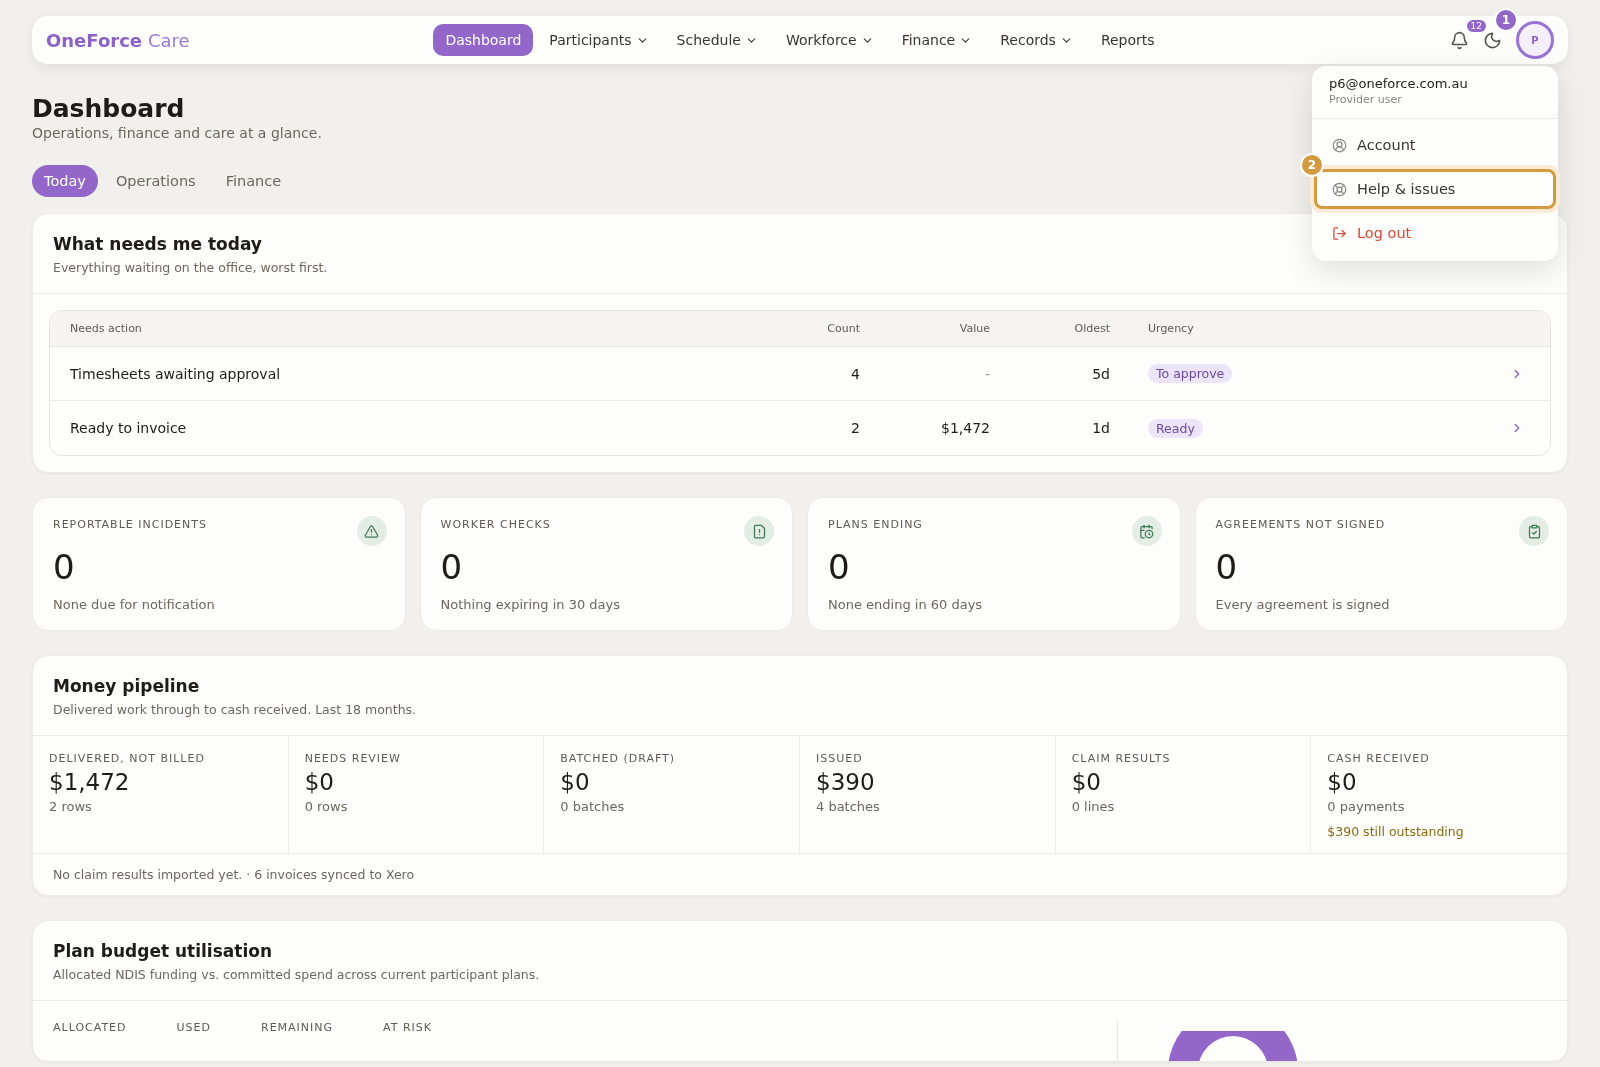  What do you see at coordinates (177, 133) in the screenshot?
I see `page-subtitle: Operations, finance and care at a glance.` at bounding box center [177, 133].